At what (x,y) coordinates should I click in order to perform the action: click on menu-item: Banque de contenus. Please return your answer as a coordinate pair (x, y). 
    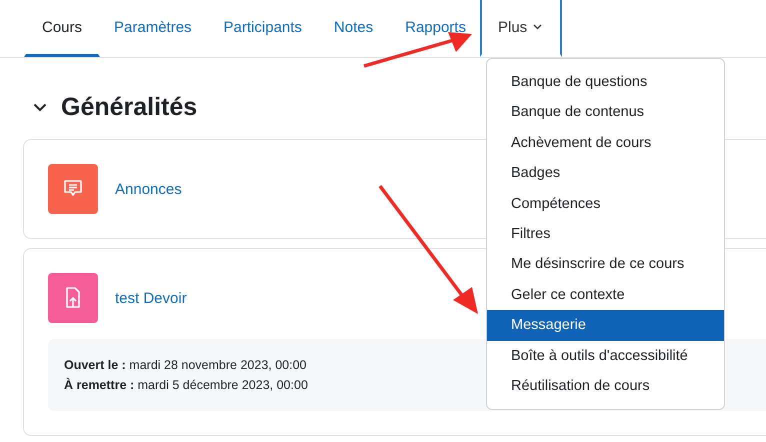
    Looking at the image, I should click on (605, 112).